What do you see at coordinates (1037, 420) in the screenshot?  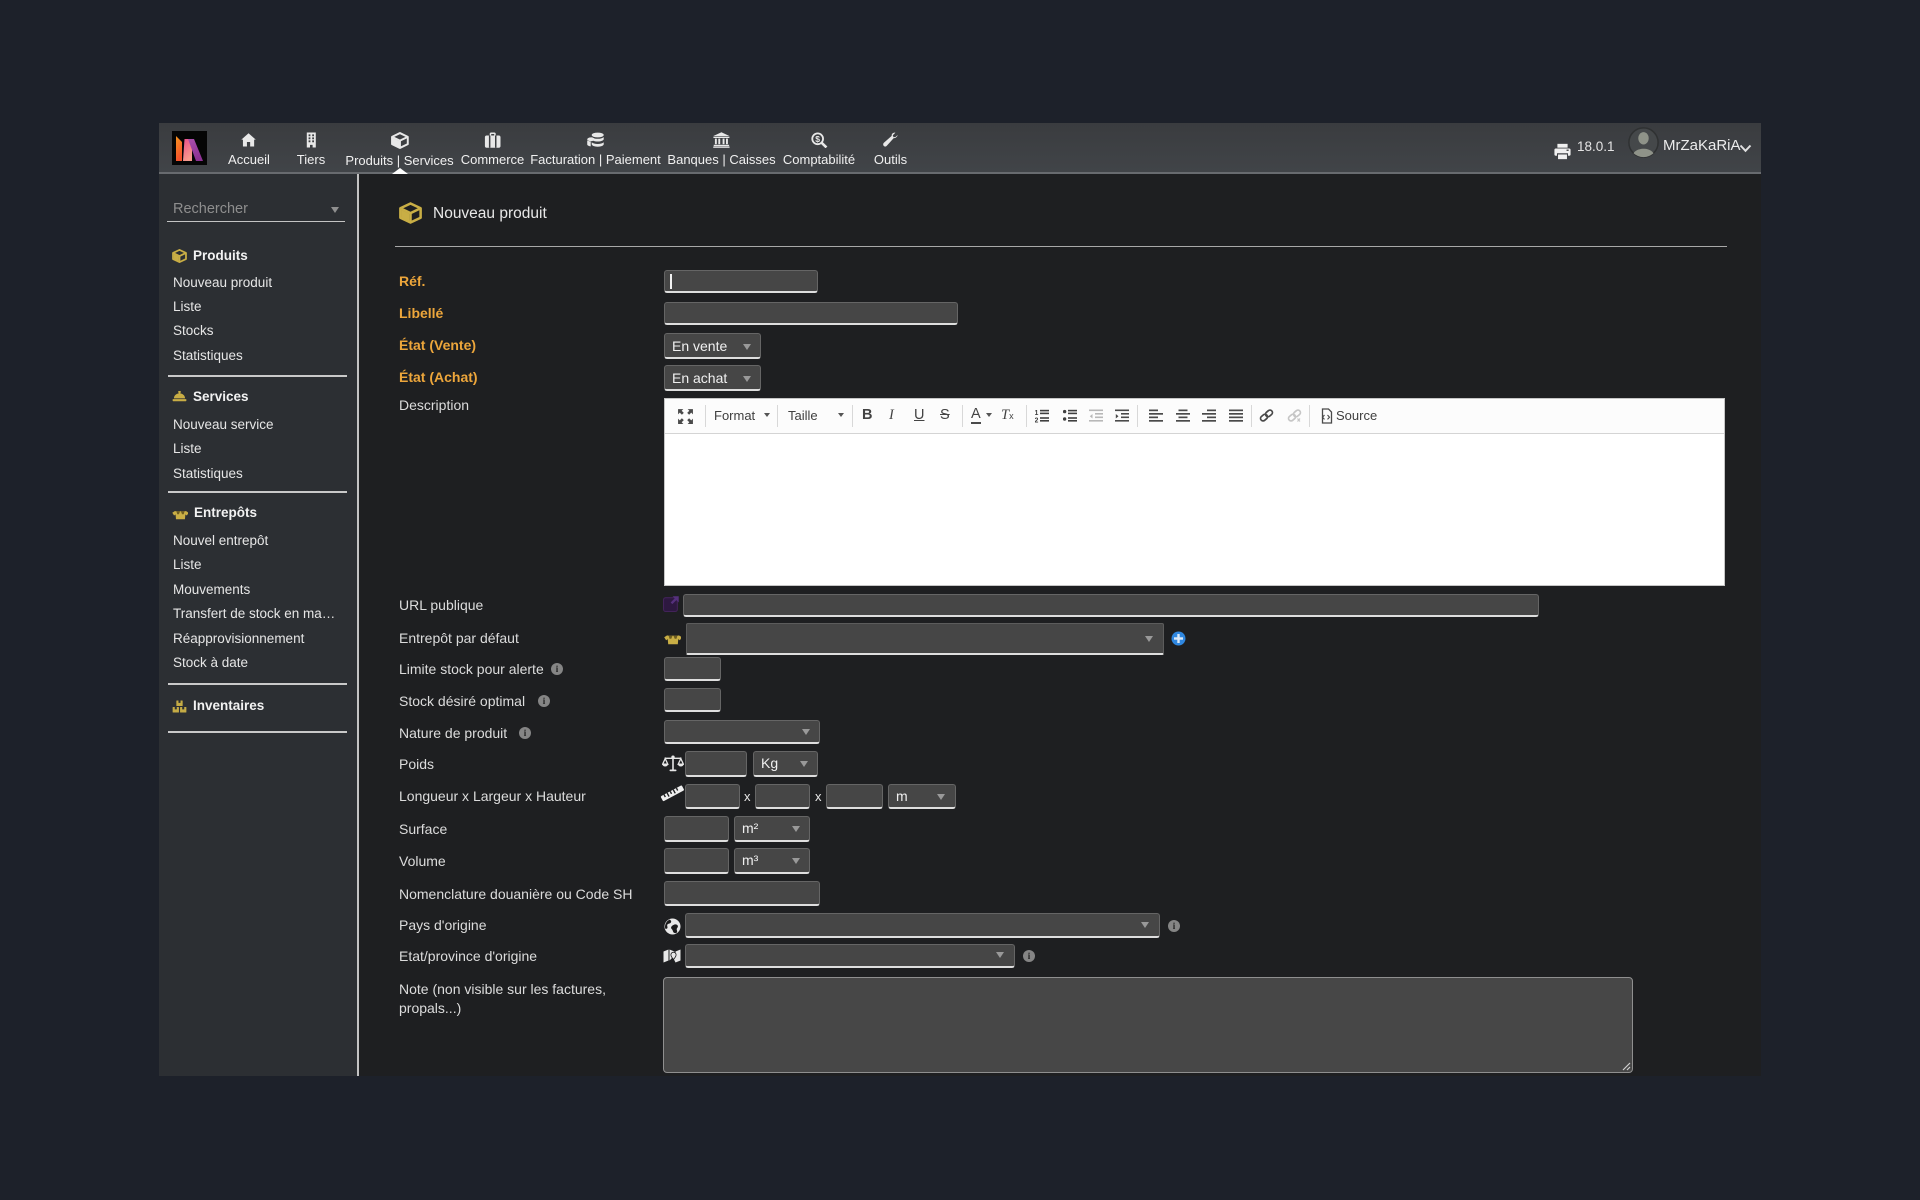 I see `svg-text: 2` at bounding box center [1037, 420].